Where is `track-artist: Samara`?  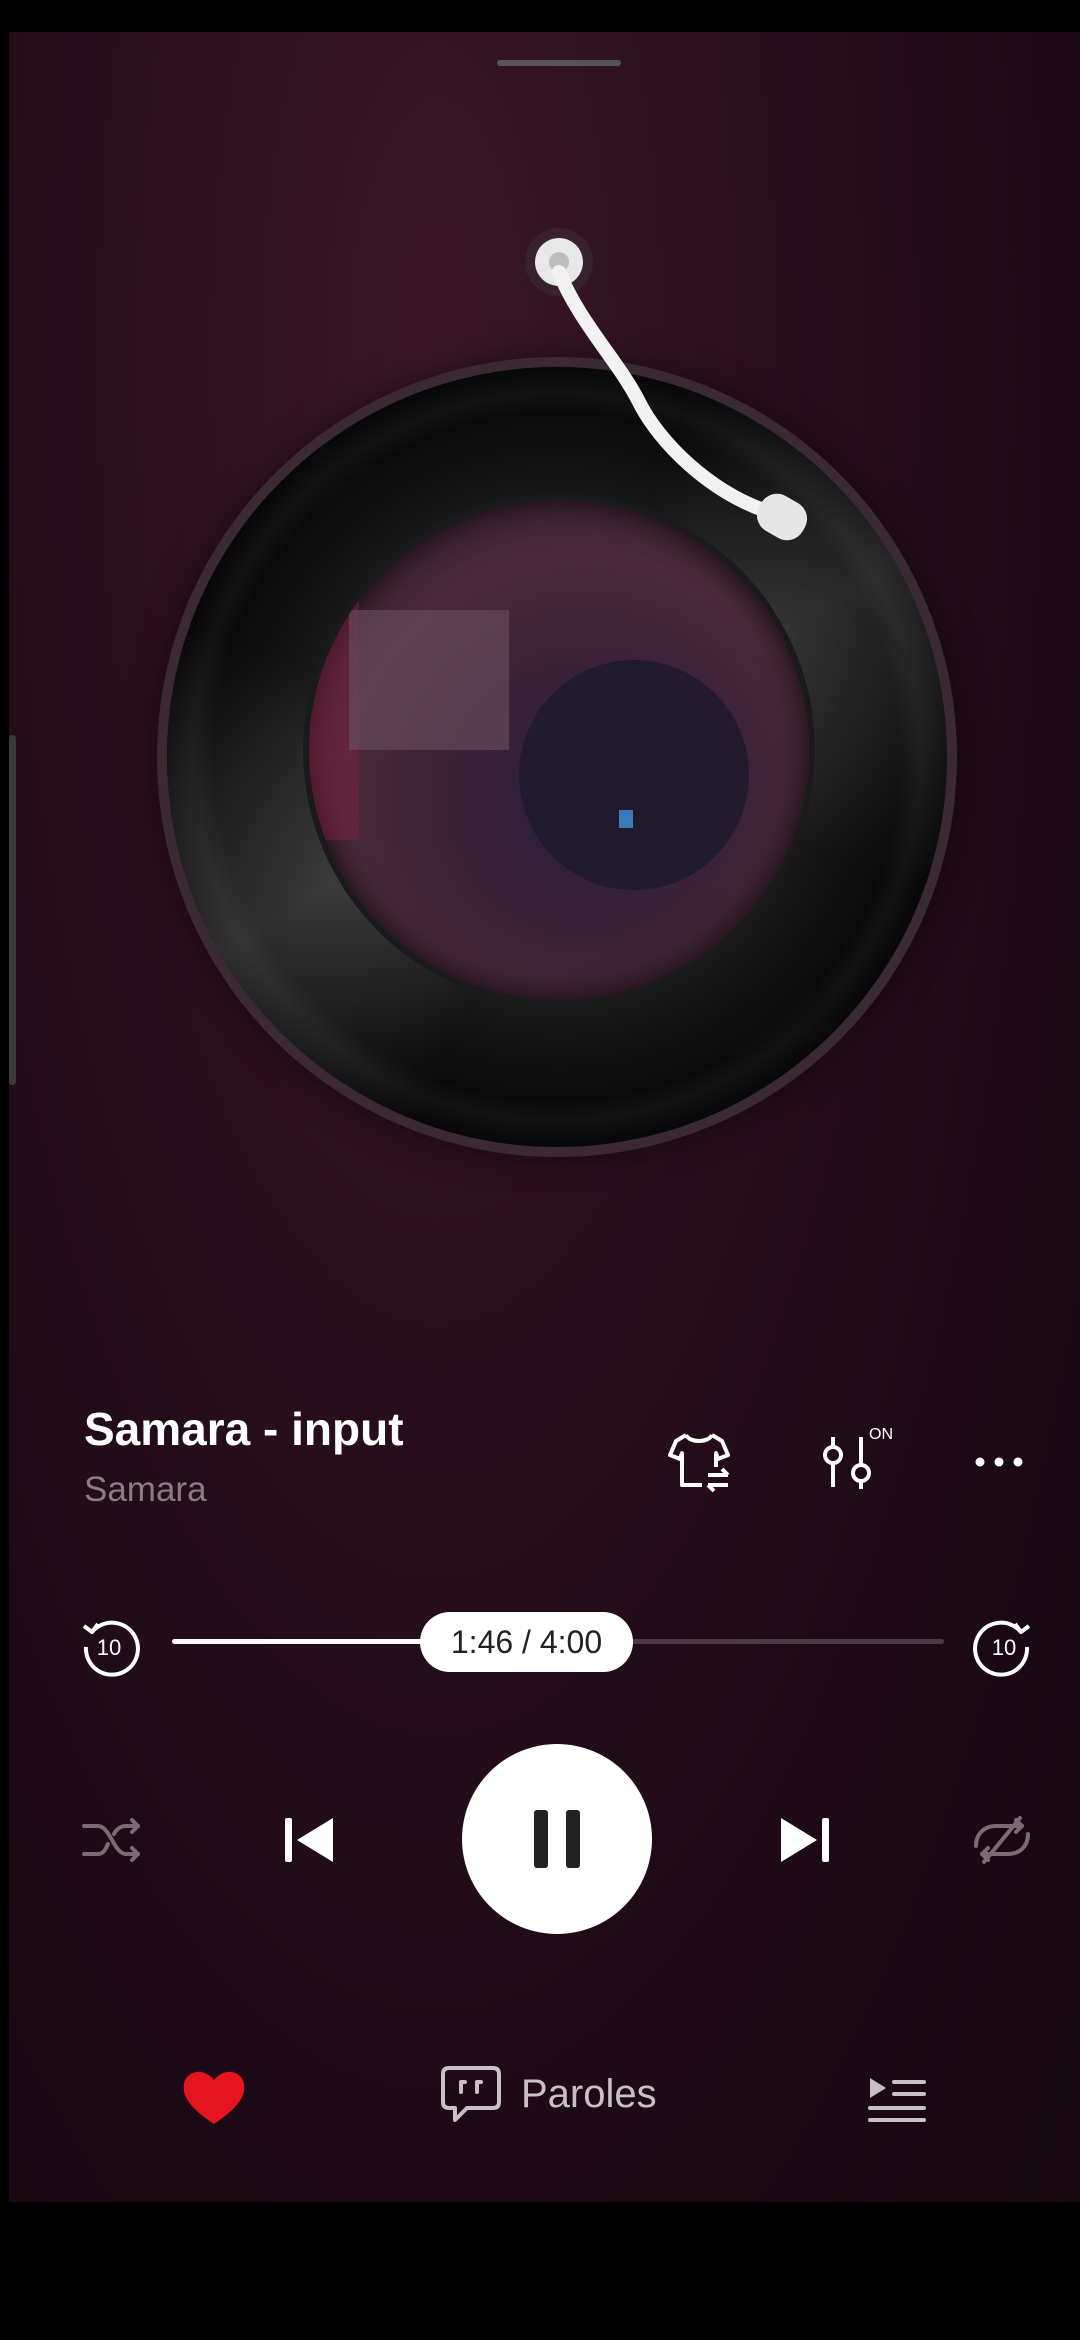
track-artist: Samara is located at coordinates (145, 1490).